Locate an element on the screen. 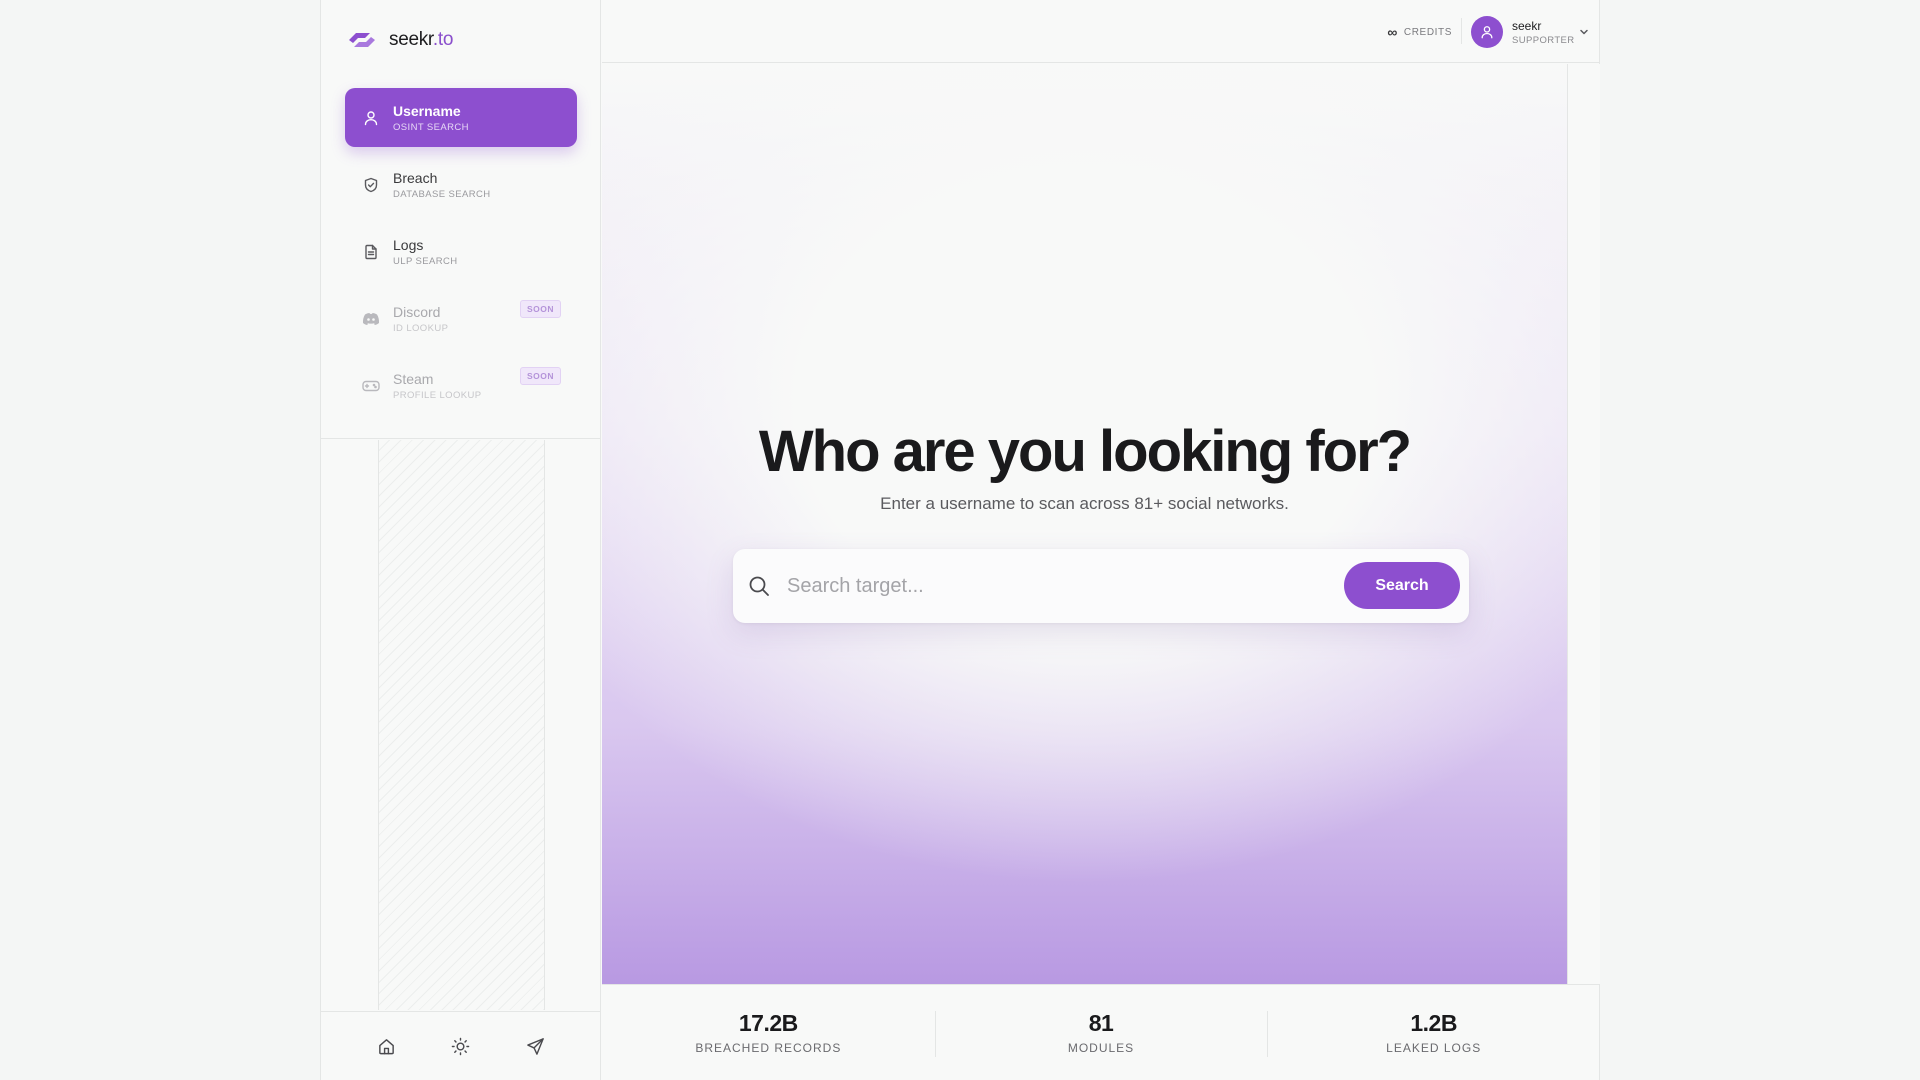 The image size is (1920, 1080). user-role: SUPPORTER is located at coordinates (1543, 40).